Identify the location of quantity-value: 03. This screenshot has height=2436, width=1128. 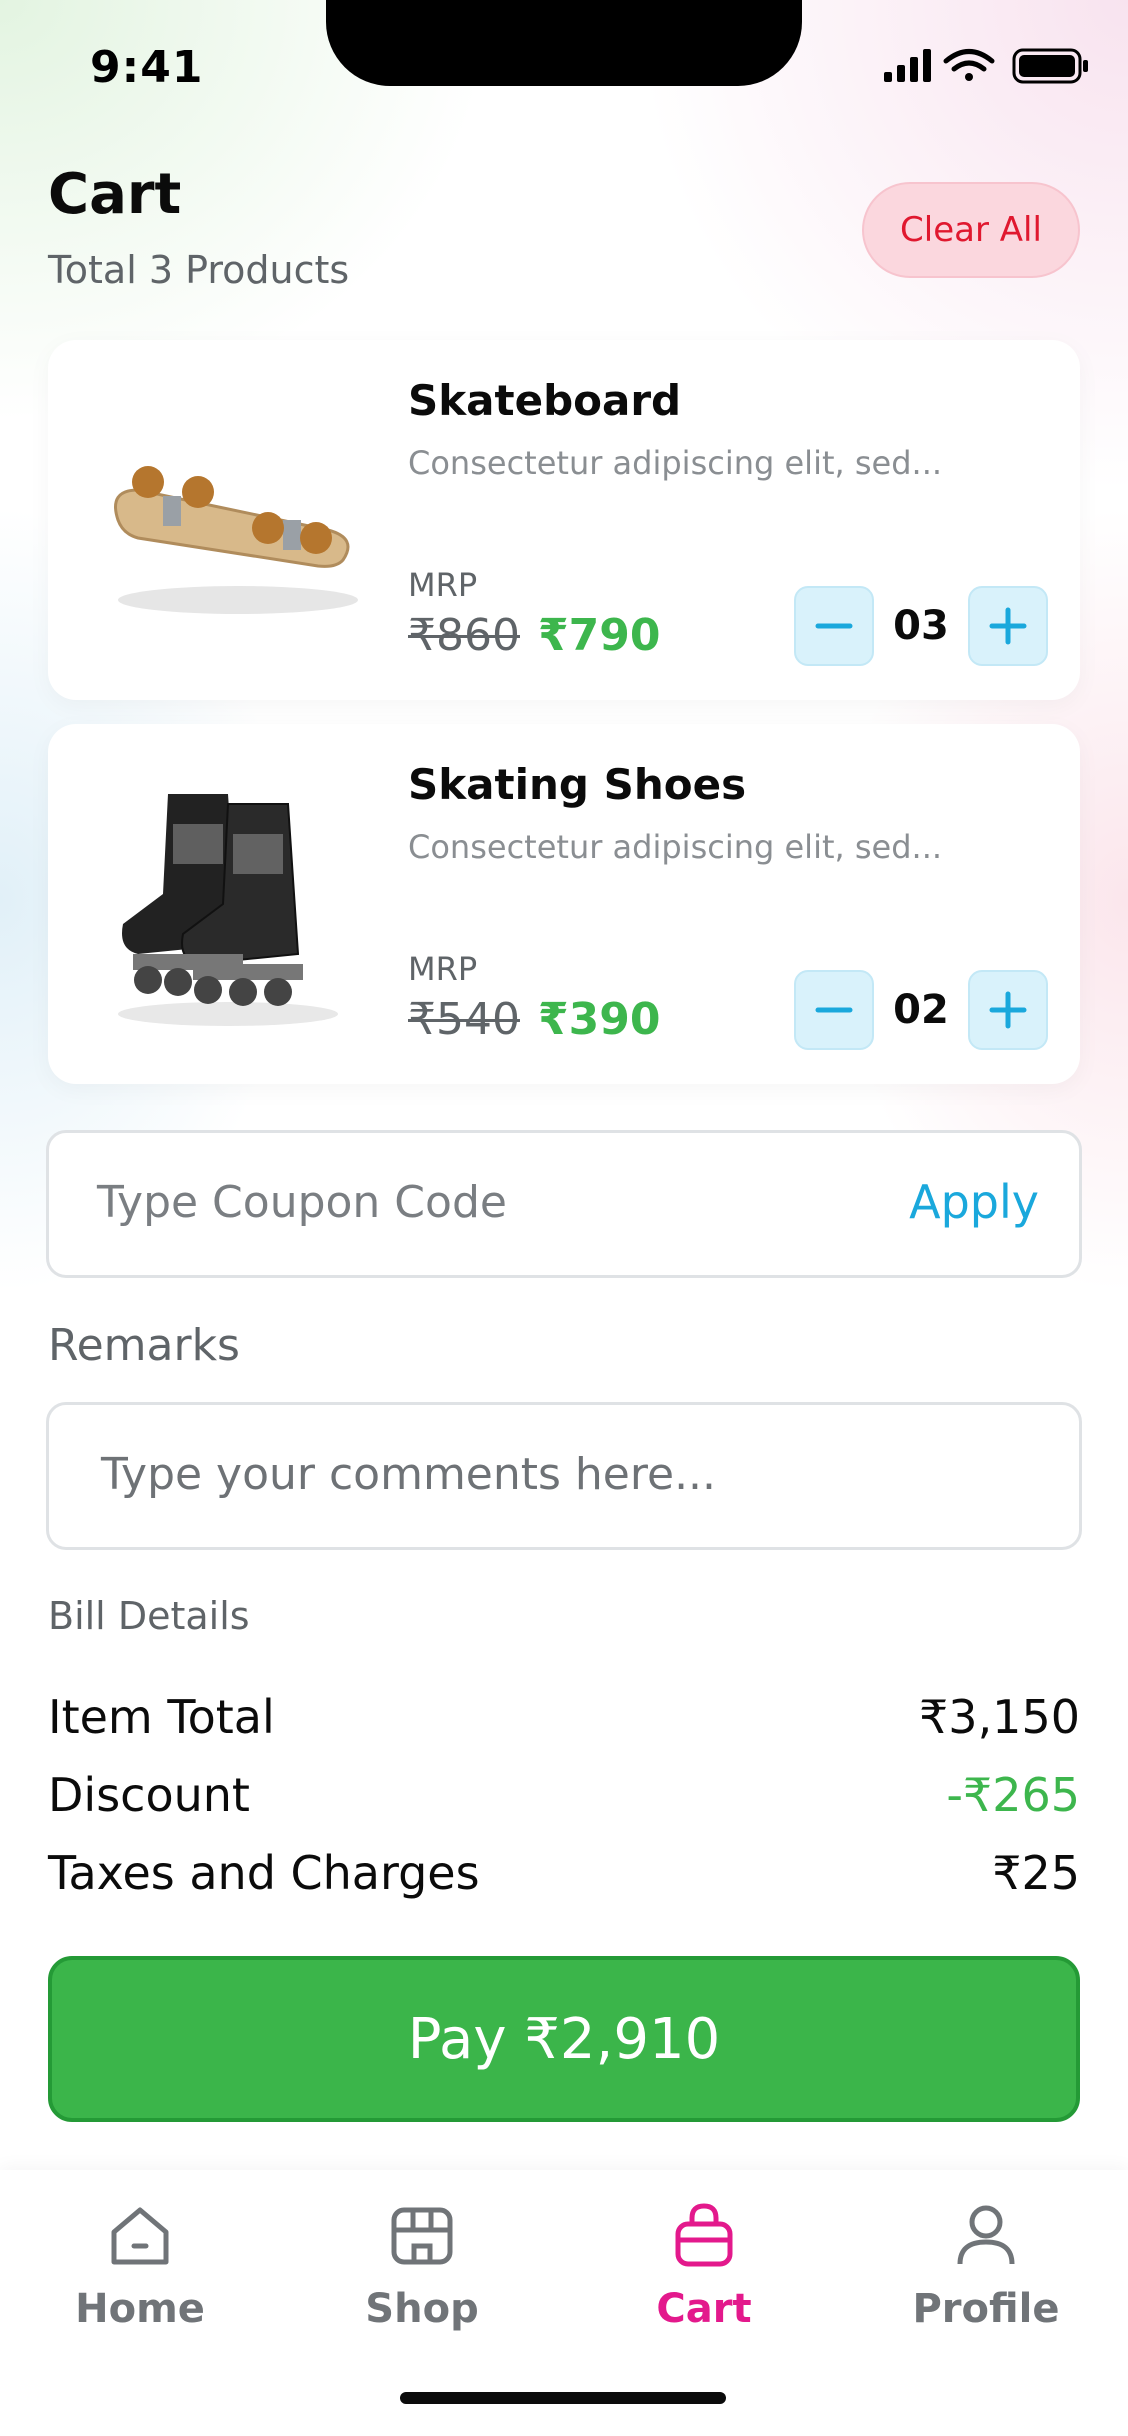
(921, 626).